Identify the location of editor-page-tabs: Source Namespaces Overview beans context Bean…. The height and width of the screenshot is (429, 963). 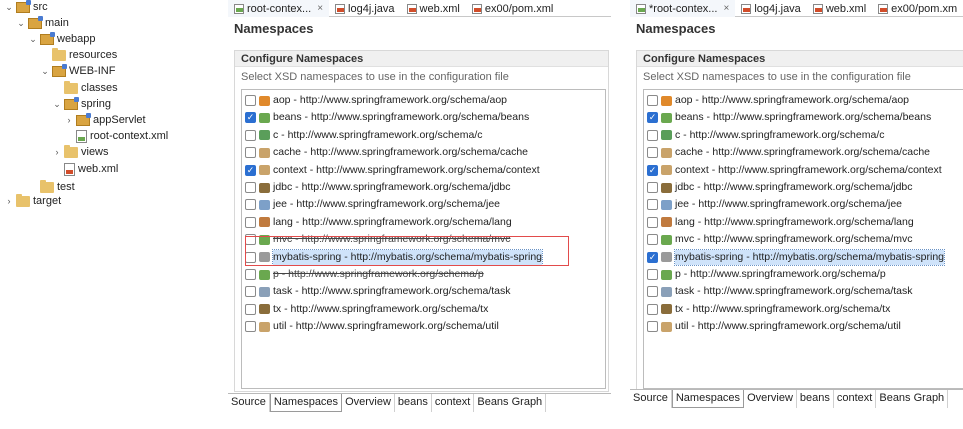
(419, 402).